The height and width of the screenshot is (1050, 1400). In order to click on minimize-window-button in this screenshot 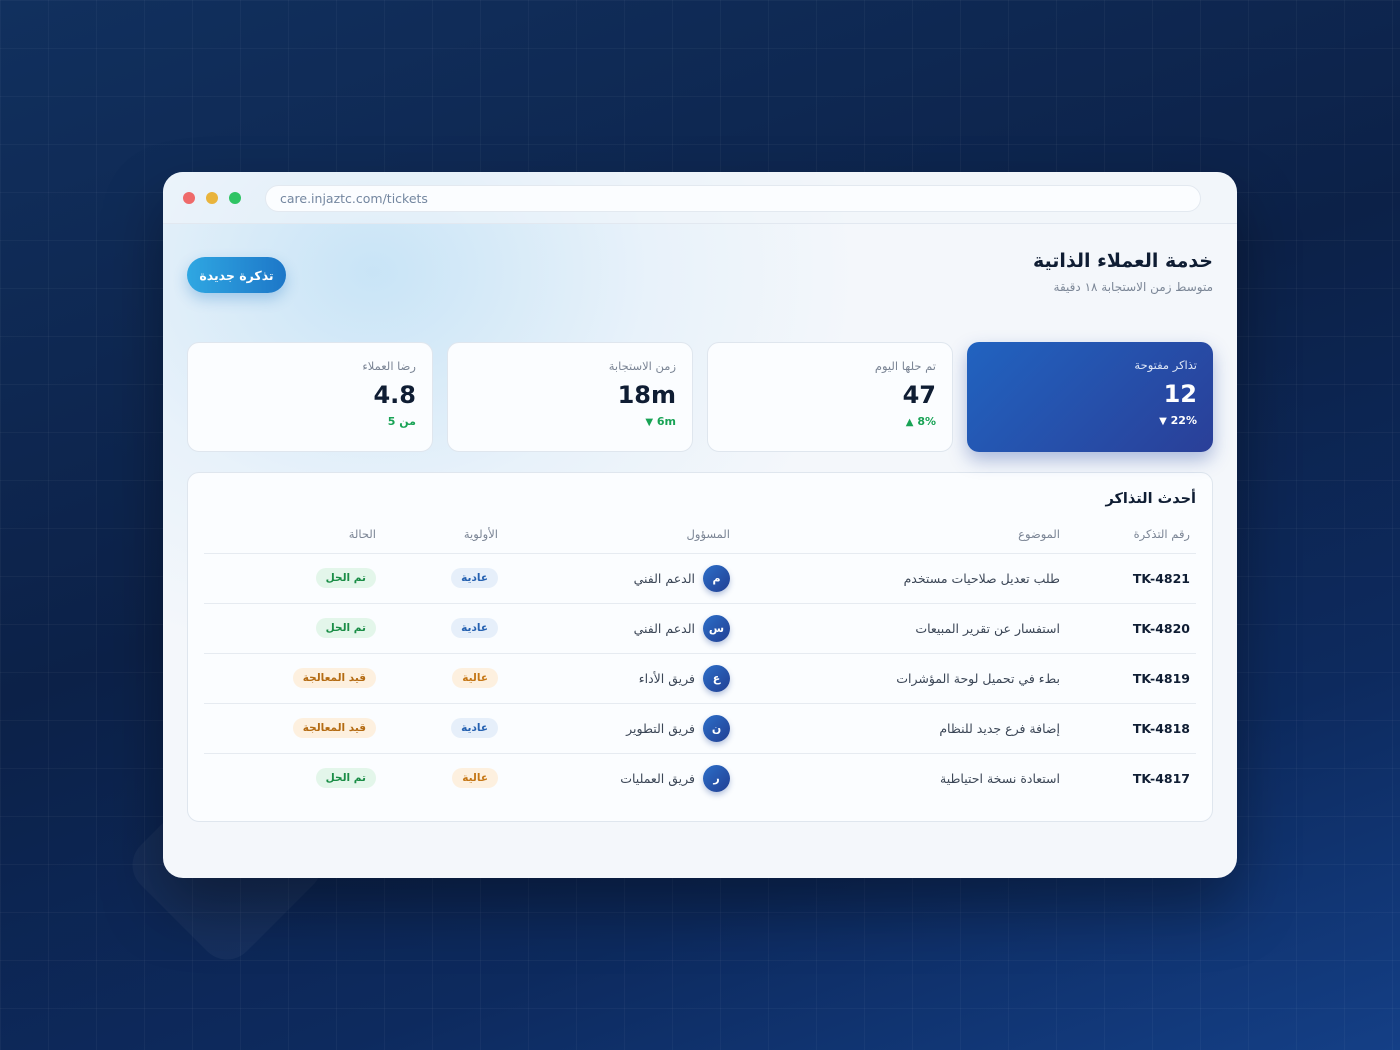, I will do `click(212, 197)`.